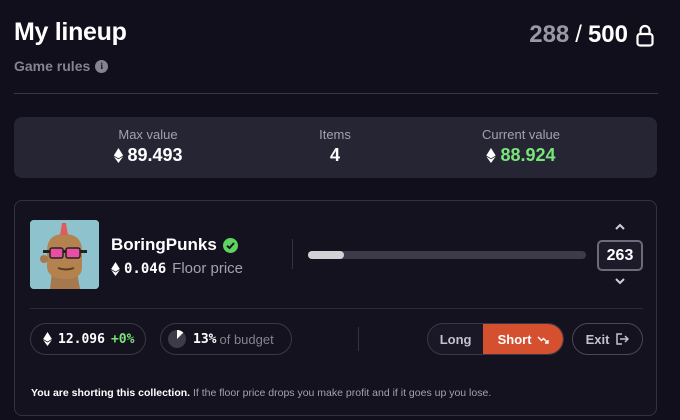  I want to click on short-button: Short, so click(523, 339).